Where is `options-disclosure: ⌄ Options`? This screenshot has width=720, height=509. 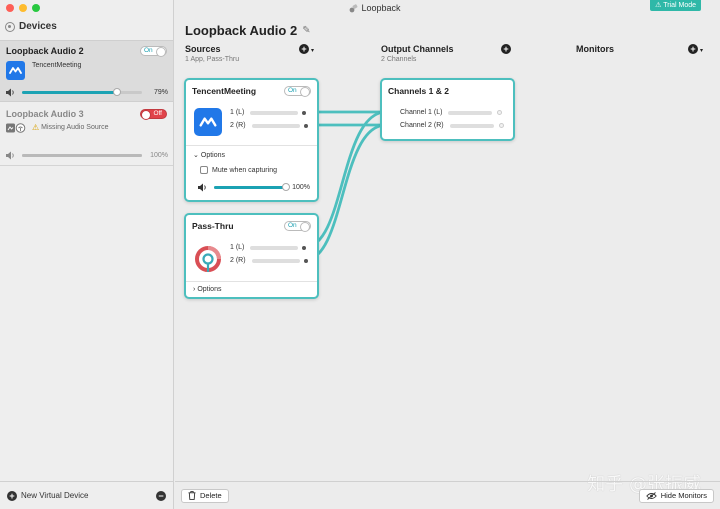 options-disclosure: ⌄ Options is located at coordinates (209, 155).